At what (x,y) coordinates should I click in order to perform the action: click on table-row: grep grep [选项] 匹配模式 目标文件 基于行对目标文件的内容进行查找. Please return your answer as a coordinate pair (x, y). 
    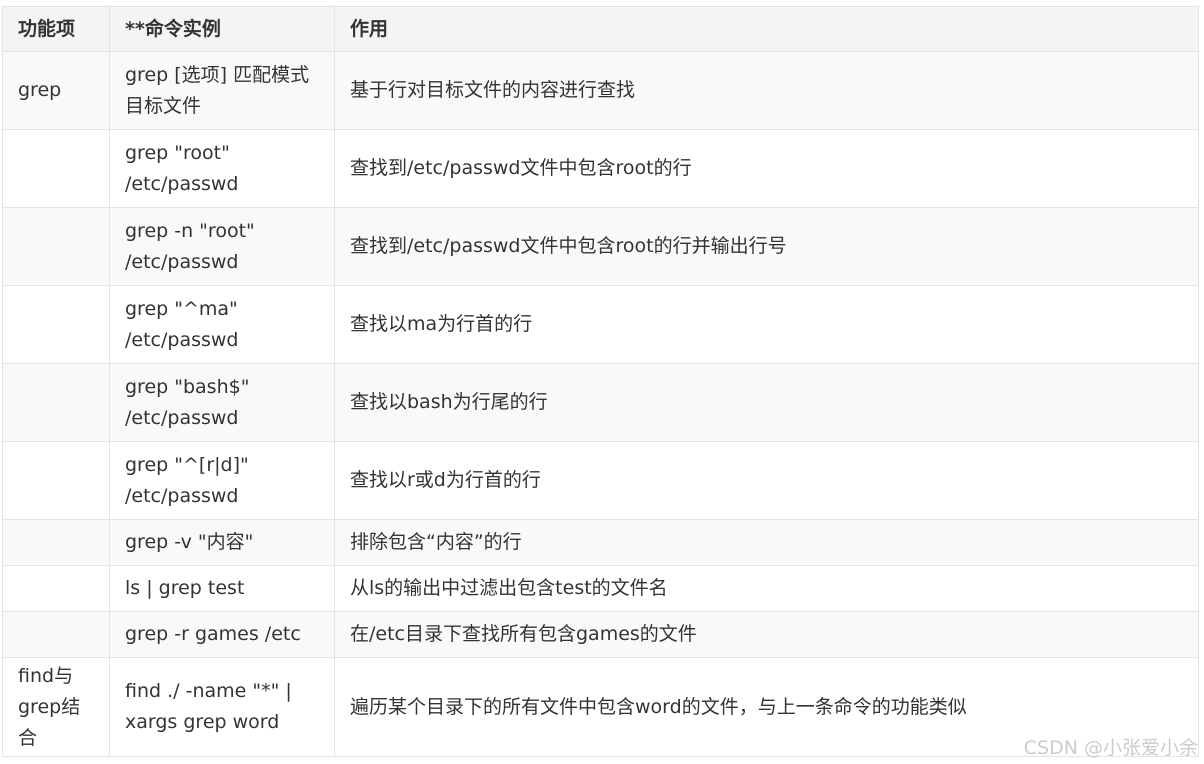
    Looking at the image, I should click on (600, 90).